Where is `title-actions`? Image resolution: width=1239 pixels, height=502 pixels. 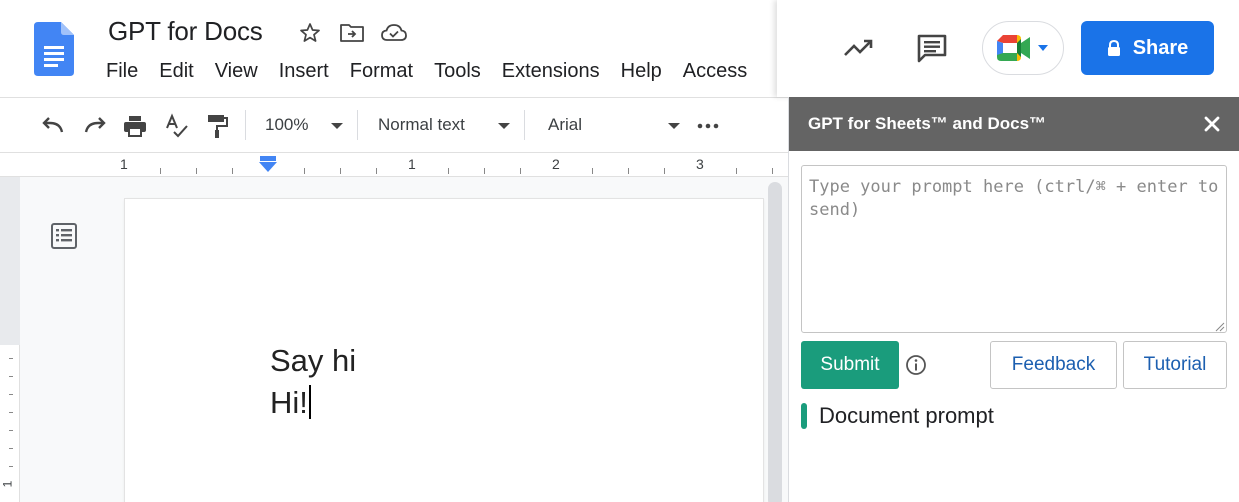
title-actions is located at coordinates (352, 33).